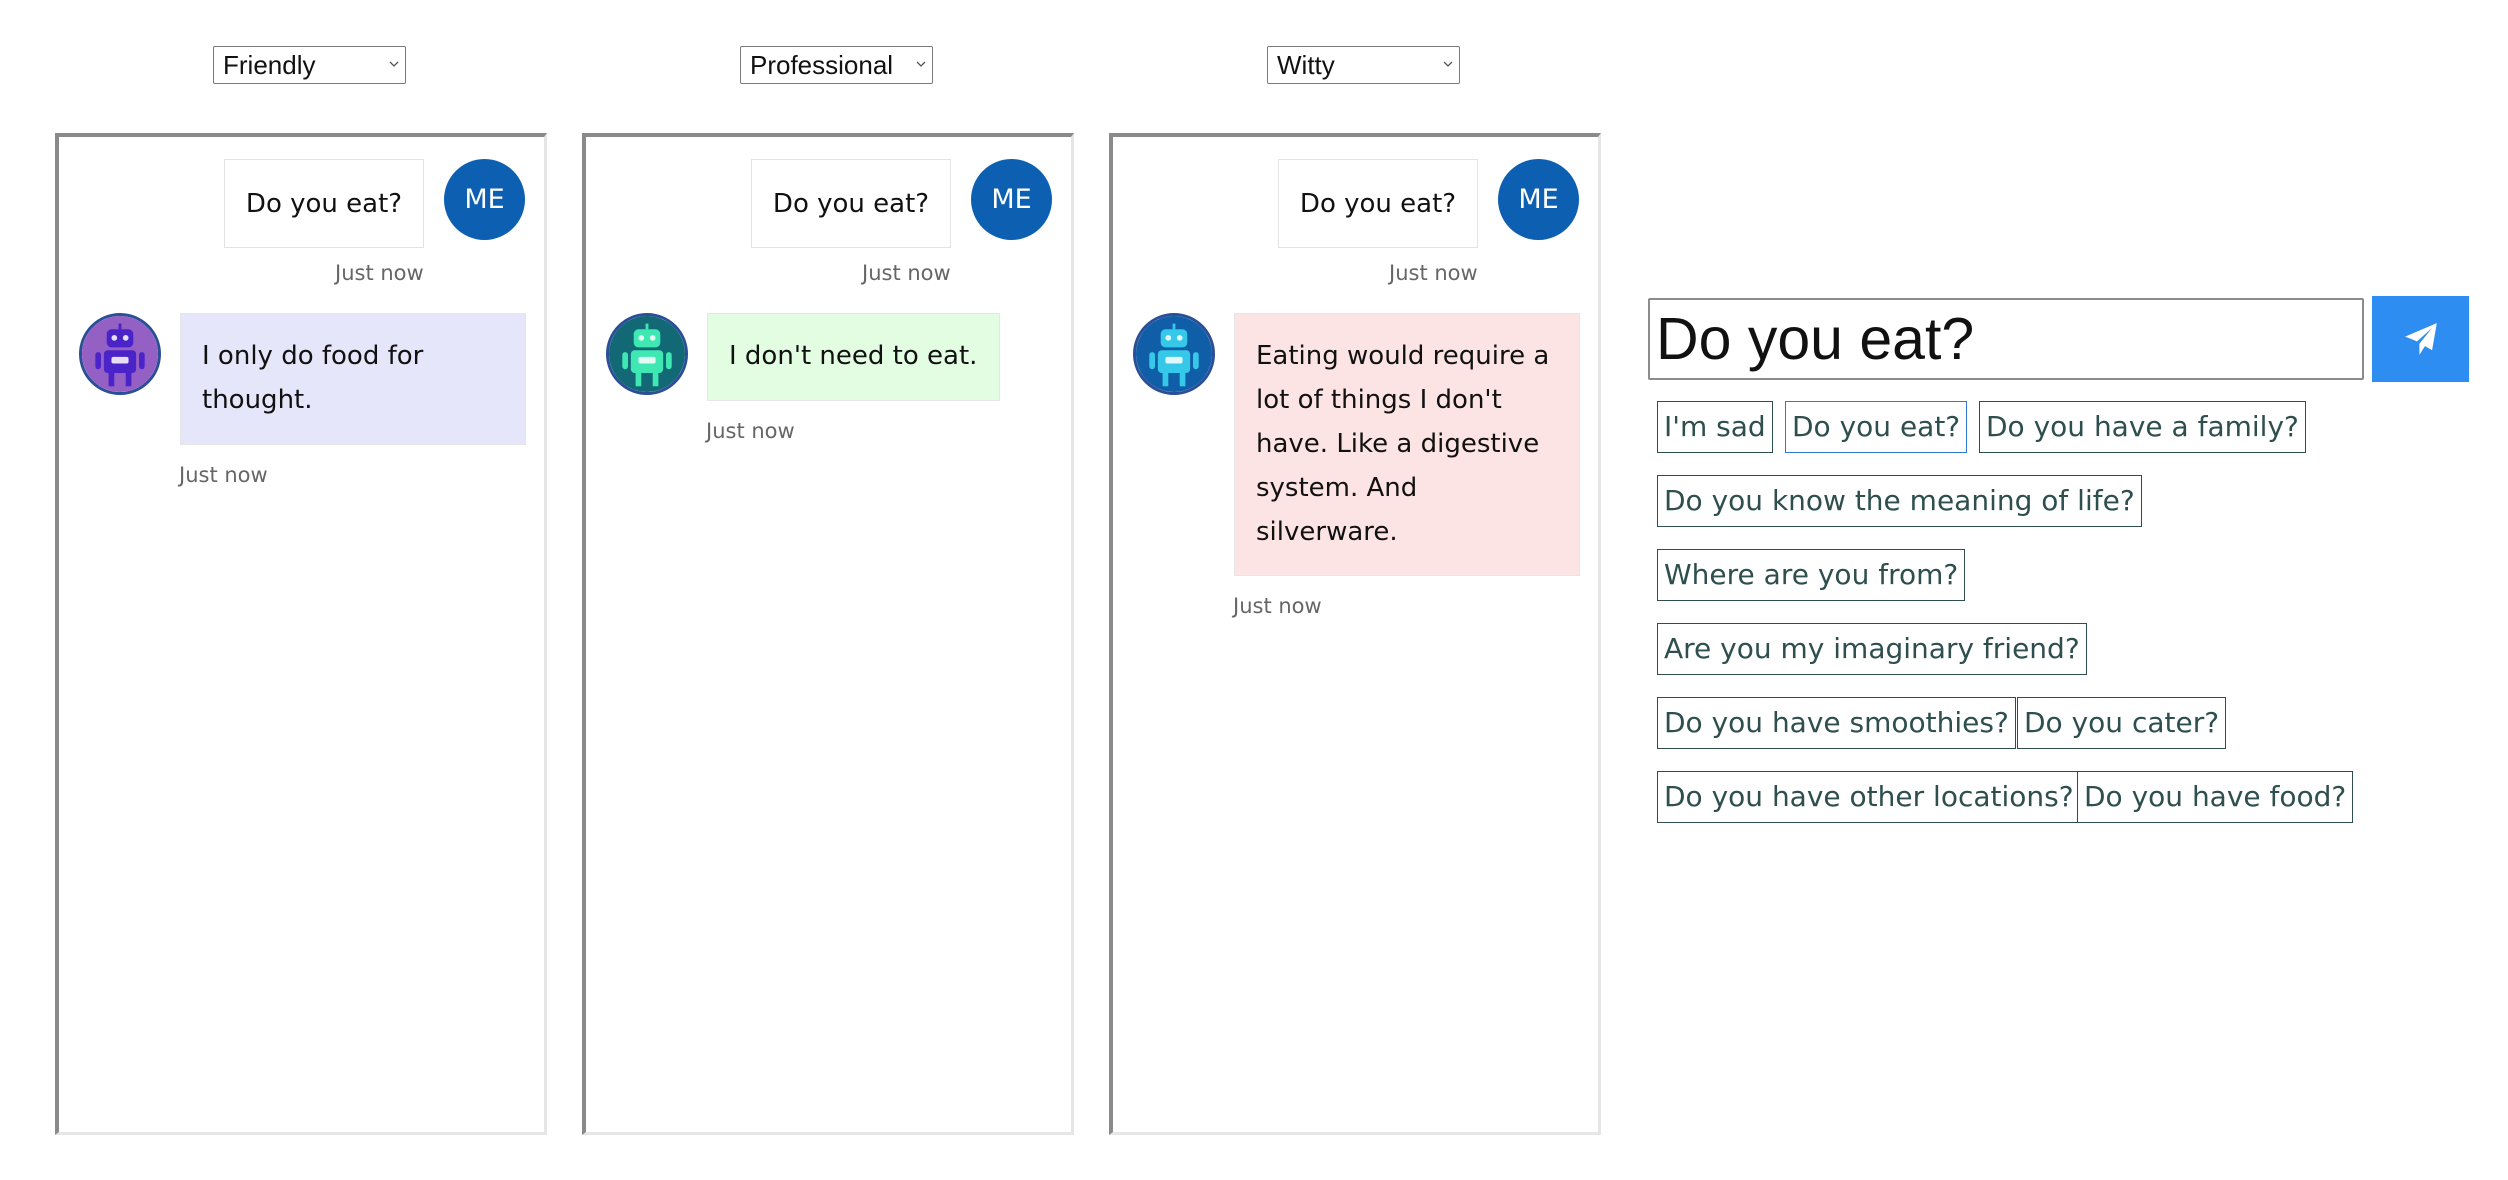  I want to click on suggestion-chip: Do you cater?, so click(2122, 723).